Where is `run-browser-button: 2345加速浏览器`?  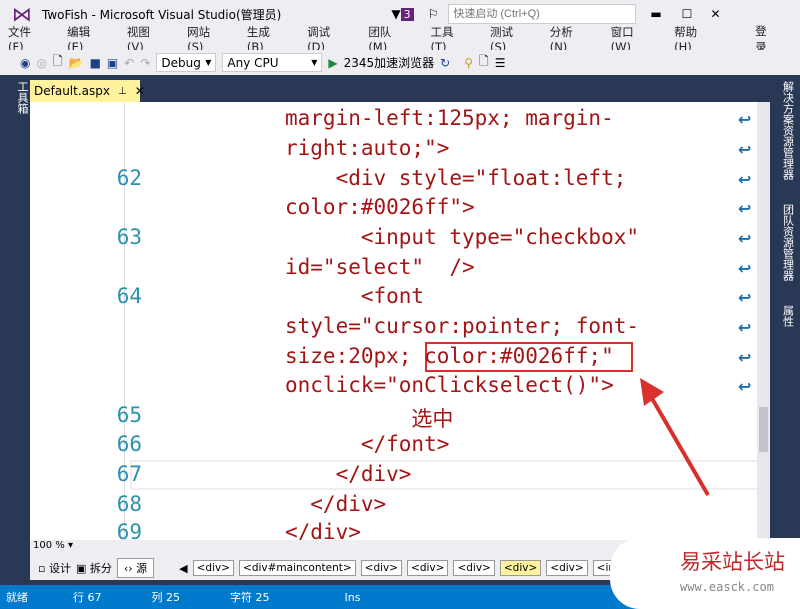 run-browser-button: 2345加速浏览器 is located at coordinates (389, 62).